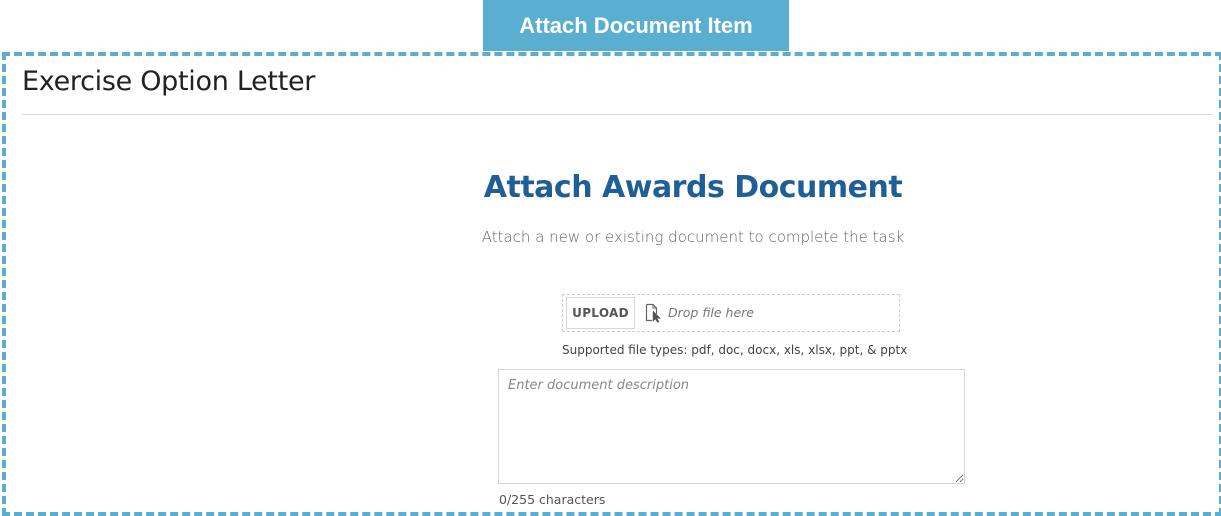 The height and width of the screenshot is (516, 1221). Describe the element at coordinates (169, 81) in the screenshot. I see `page-title: Exercise Option Letter` at that location.